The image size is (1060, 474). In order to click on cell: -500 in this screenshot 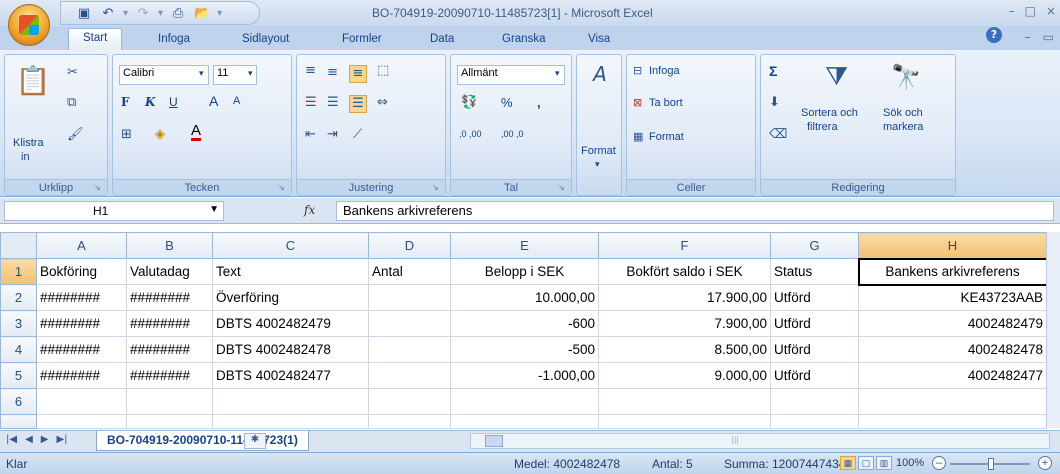, I will do `click(524, 349)`.